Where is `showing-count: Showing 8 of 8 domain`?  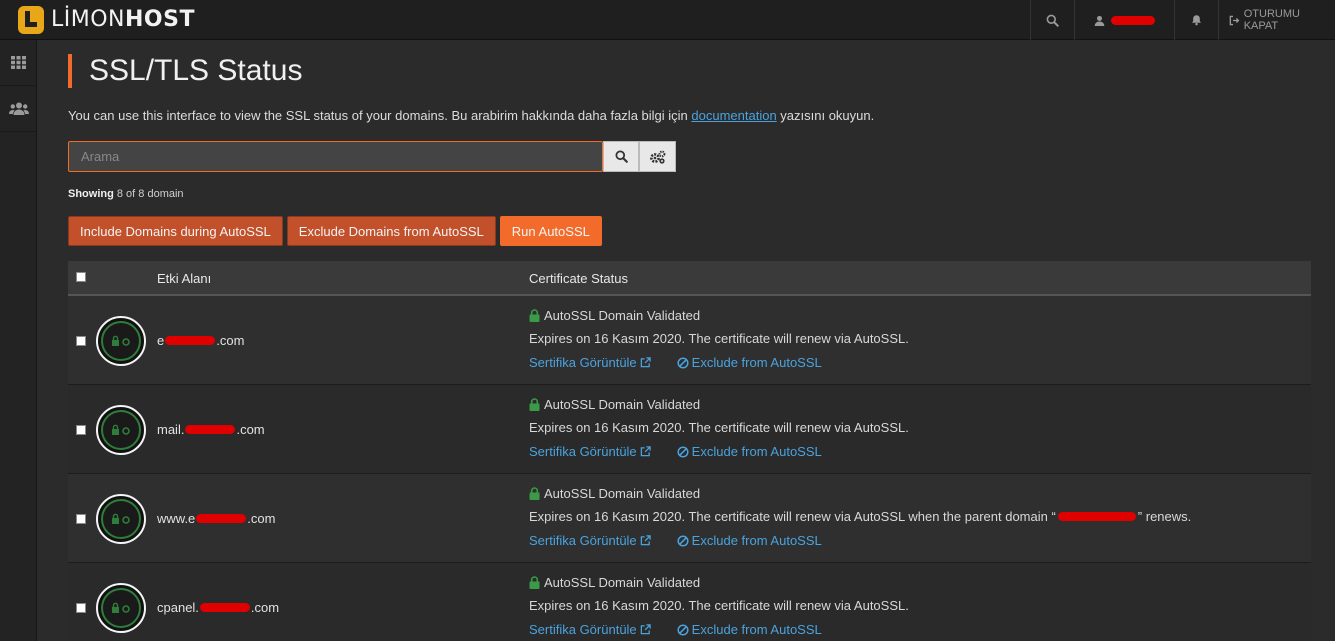 showing-count: Showing 8 of 8 domain is located at coordinates (126, 194).